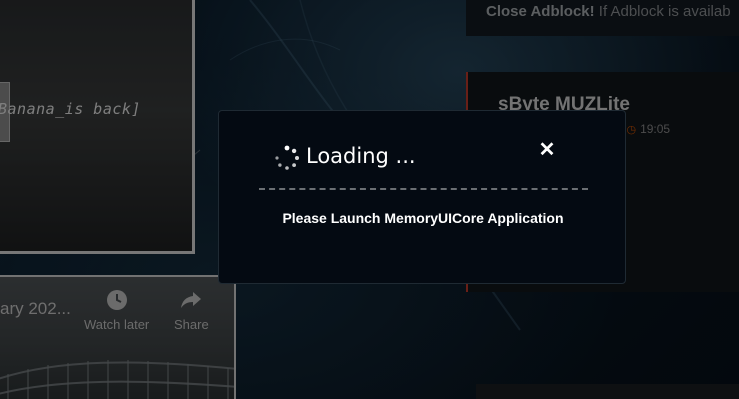 The width and height of the screenshot is (739, 399). What do you see at coordinates (547, 150) in the screenshot?
I see `close-icon: ✕` at bounding box center [547, 150].